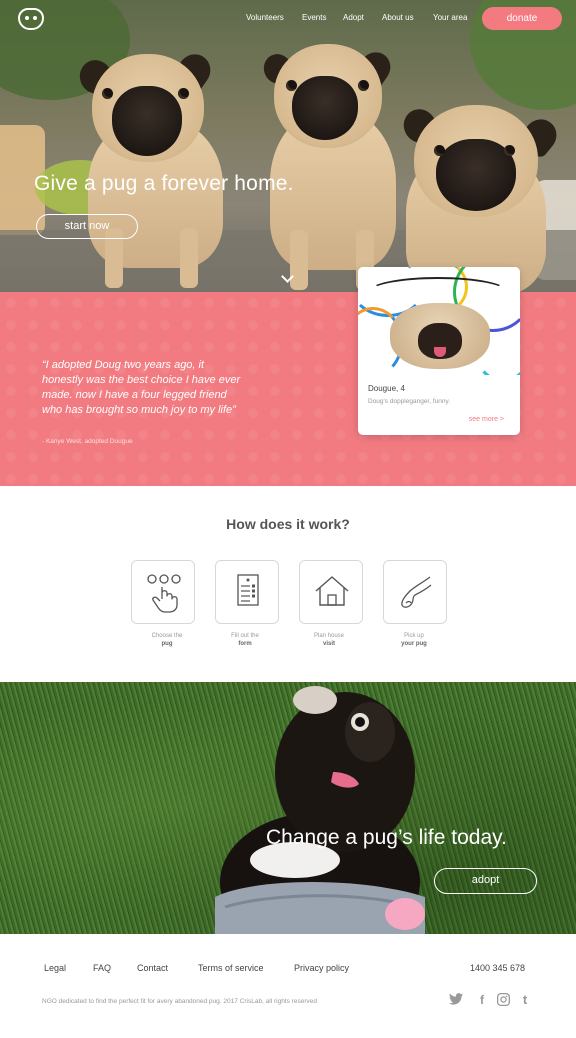  I want to click on testimonial-author: - Kanye West, adopted Dougue, so click(87, 441).